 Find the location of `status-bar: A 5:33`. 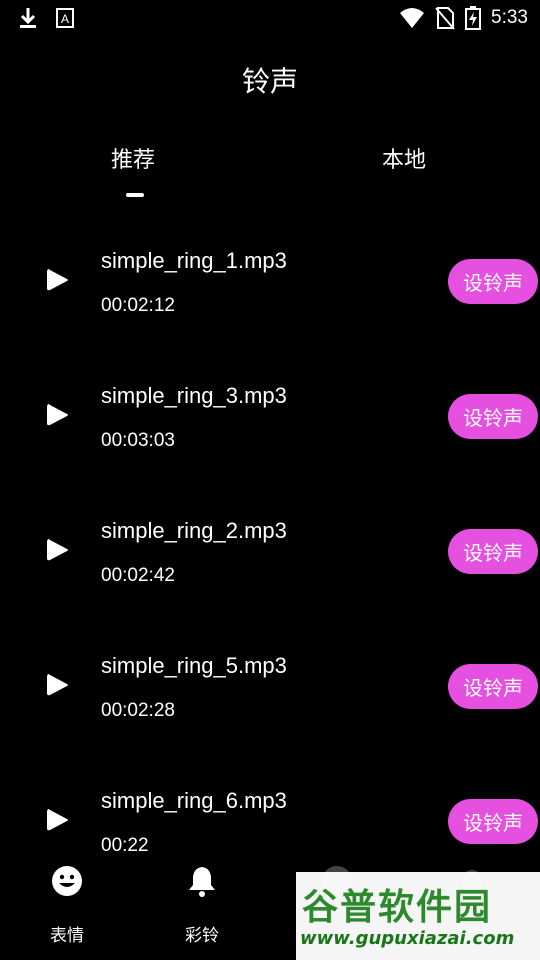

status-bar: A 5:33 is located at coordinates (270, 18).